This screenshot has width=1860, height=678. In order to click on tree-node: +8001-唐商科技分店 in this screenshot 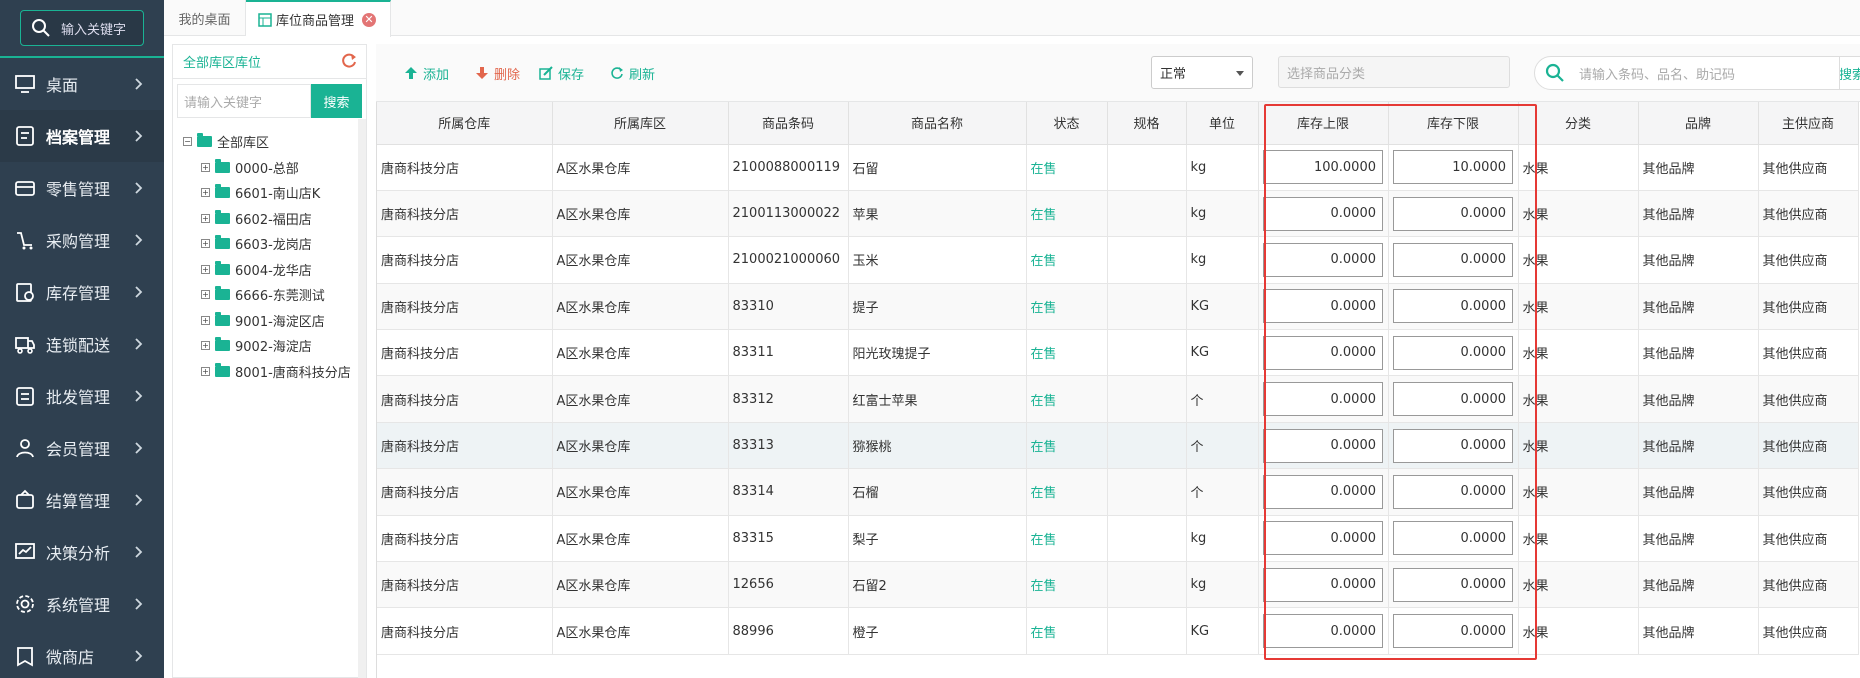, I will do `click(270, 372)`.